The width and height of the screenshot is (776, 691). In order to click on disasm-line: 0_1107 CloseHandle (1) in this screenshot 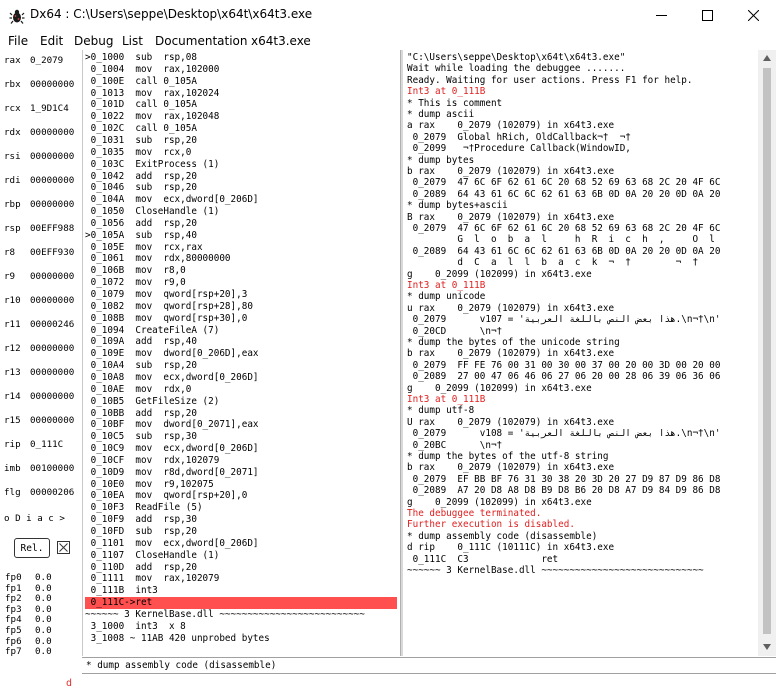, I will do `click(241, 556)`.